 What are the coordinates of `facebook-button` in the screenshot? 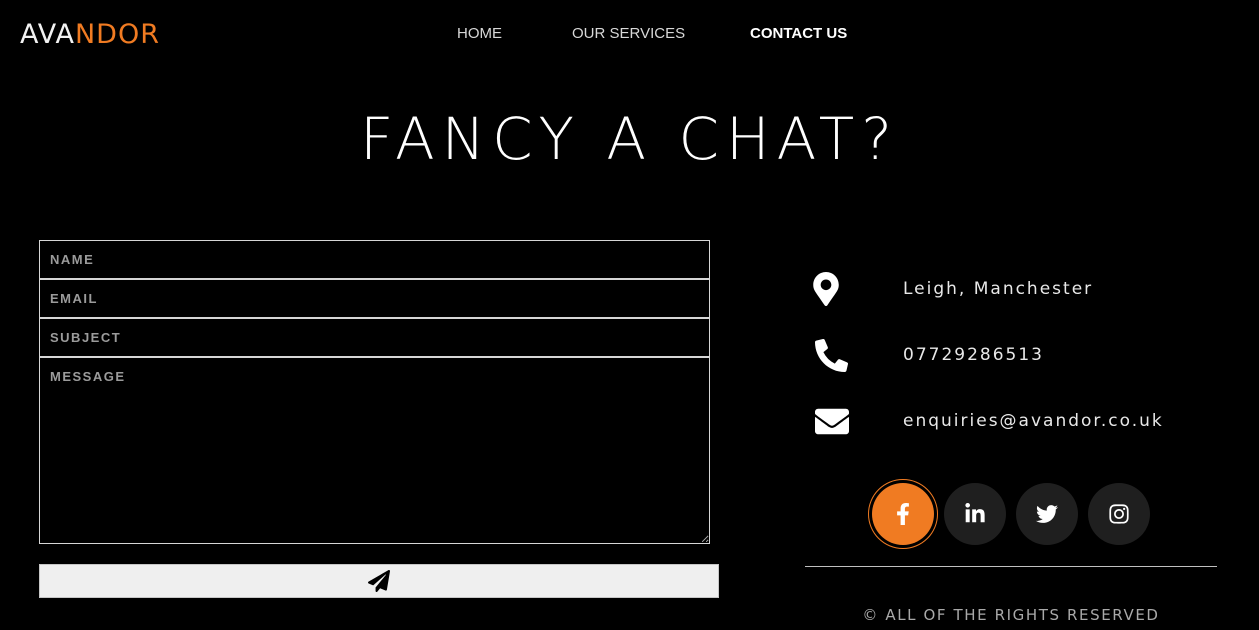 It's located at (903, 514).